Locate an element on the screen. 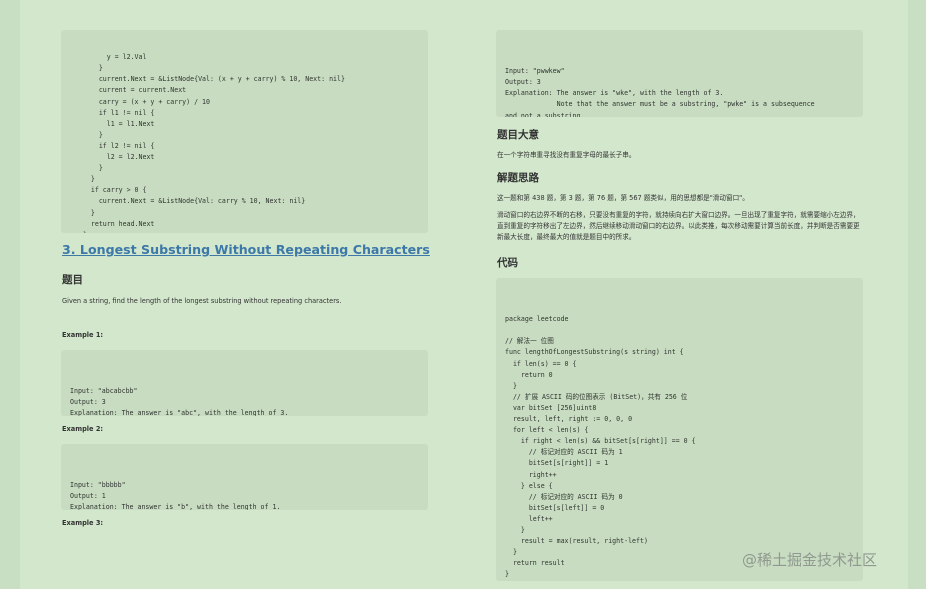 The height and width of the screenshot is (589, 926). code-line: if l2 != nil { is located at coordinates (115, 145).